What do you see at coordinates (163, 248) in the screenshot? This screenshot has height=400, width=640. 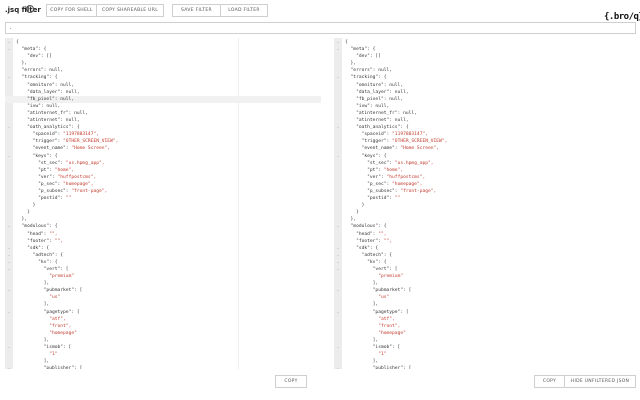 I see `code-line: - "sdk": {` at bounding box center [163, 248].